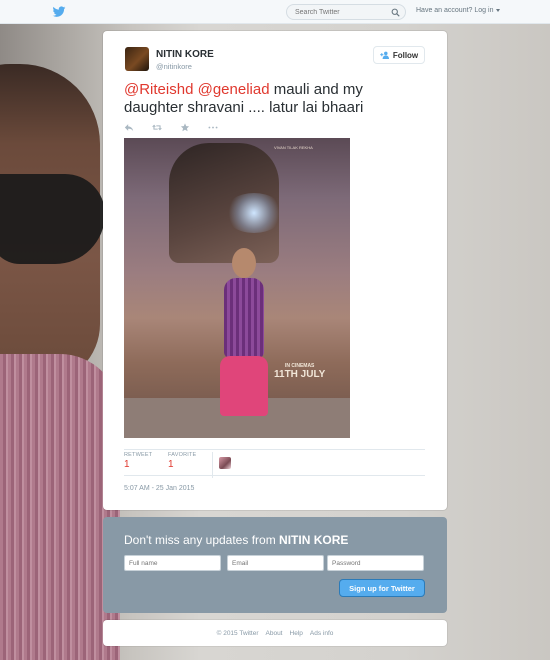 Image resolution: width=550 pixels, height=660 pixels. What do you see at coordinates (59, 12) in the screenshot?
I see `twitter-bird-icon` at bounding box center [59, 12].